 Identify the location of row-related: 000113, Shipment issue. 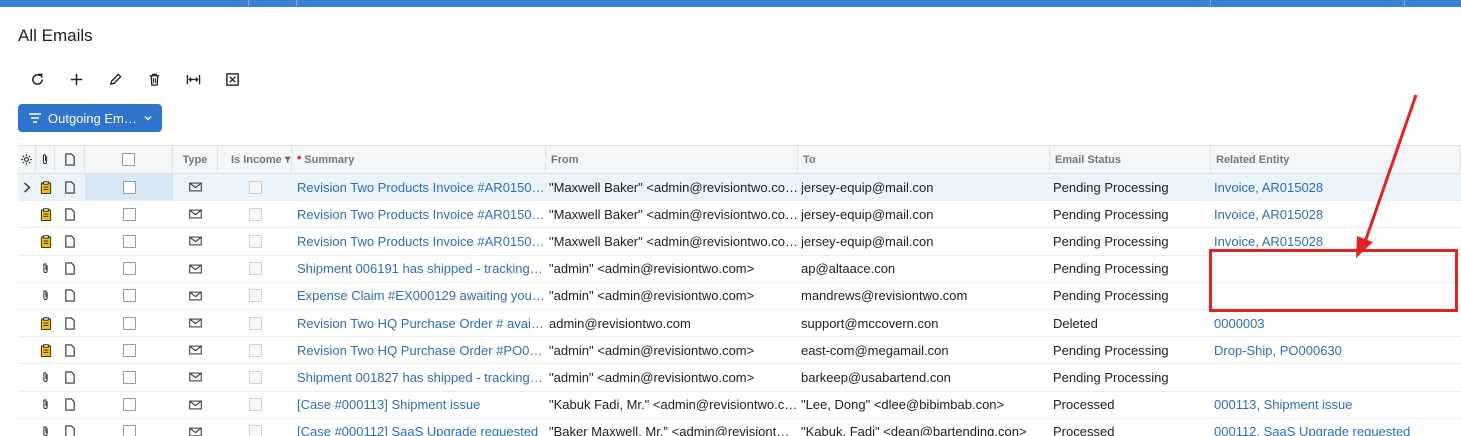
(1336, 405).